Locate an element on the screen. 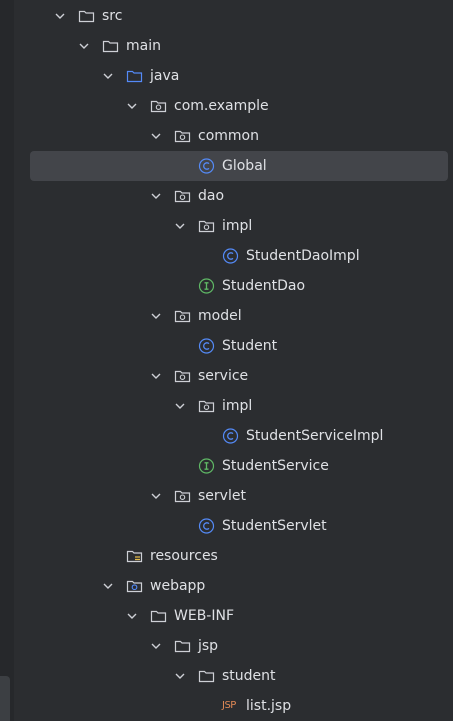 The width and height of the screenshot is (453, 721). tree-item-label: StudentDaoImpl is located at coordinates (303, 256).